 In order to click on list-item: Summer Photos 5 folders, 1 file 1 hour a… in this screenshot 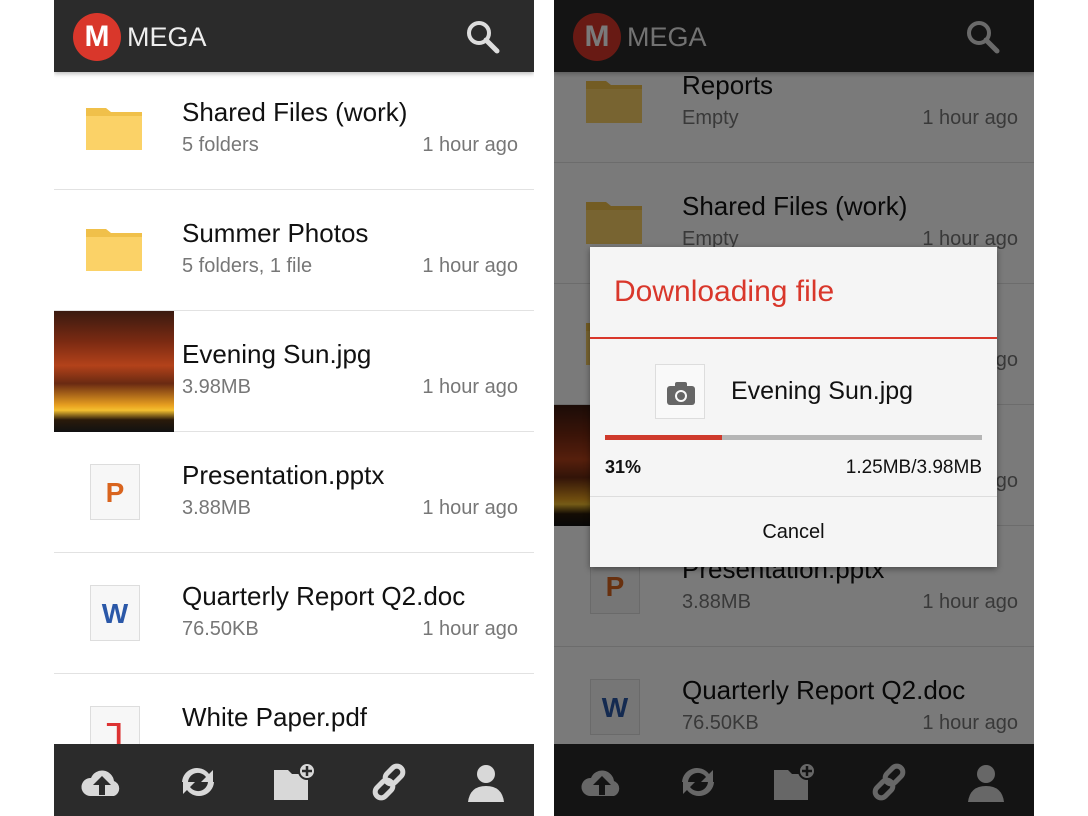, I will do `click(294, 250)`.